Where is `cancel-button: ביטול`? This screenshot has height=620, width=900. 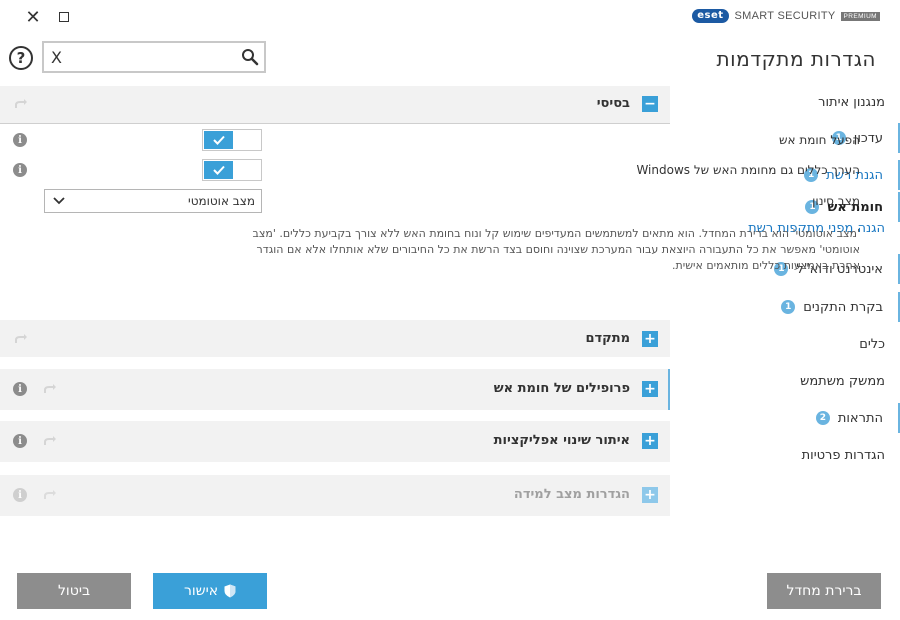 cancel-button: ביטול is located at coordinates (74, 591).